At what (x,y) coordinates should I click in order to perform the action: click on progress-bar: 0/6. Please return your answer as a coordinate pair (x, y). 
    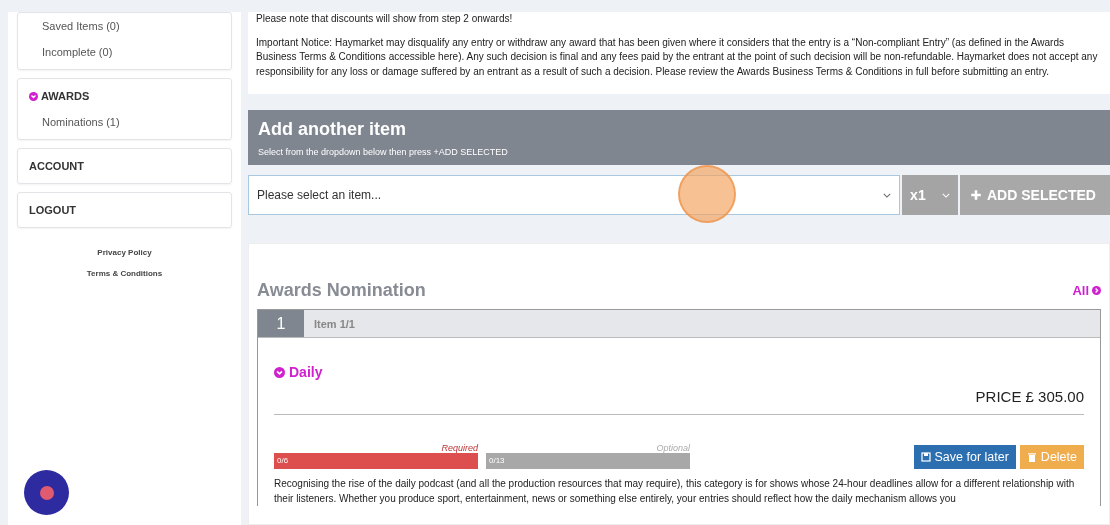
    Looking at the image, I should click on (376, 461).